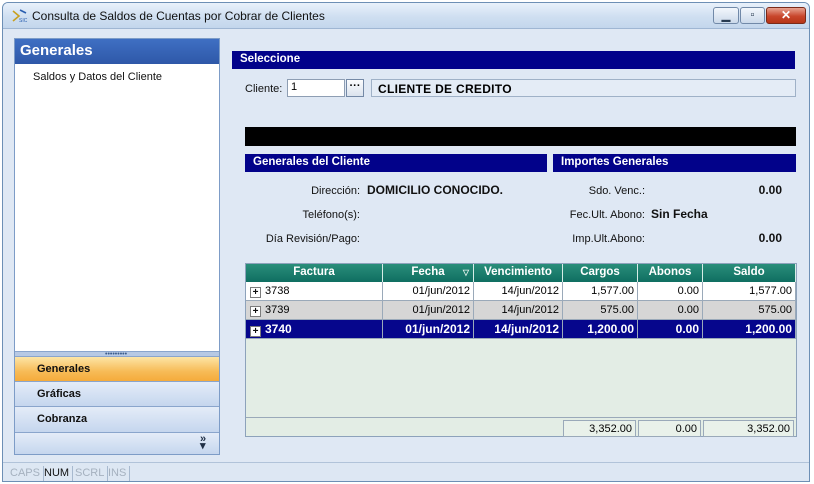 The image size is (814, 484). What do you see at coordinates (607, 215) in the screenshot?
I see `fec-ult-abono-label: Fec.Ult. Abono:` at bounding box center [607, 215].